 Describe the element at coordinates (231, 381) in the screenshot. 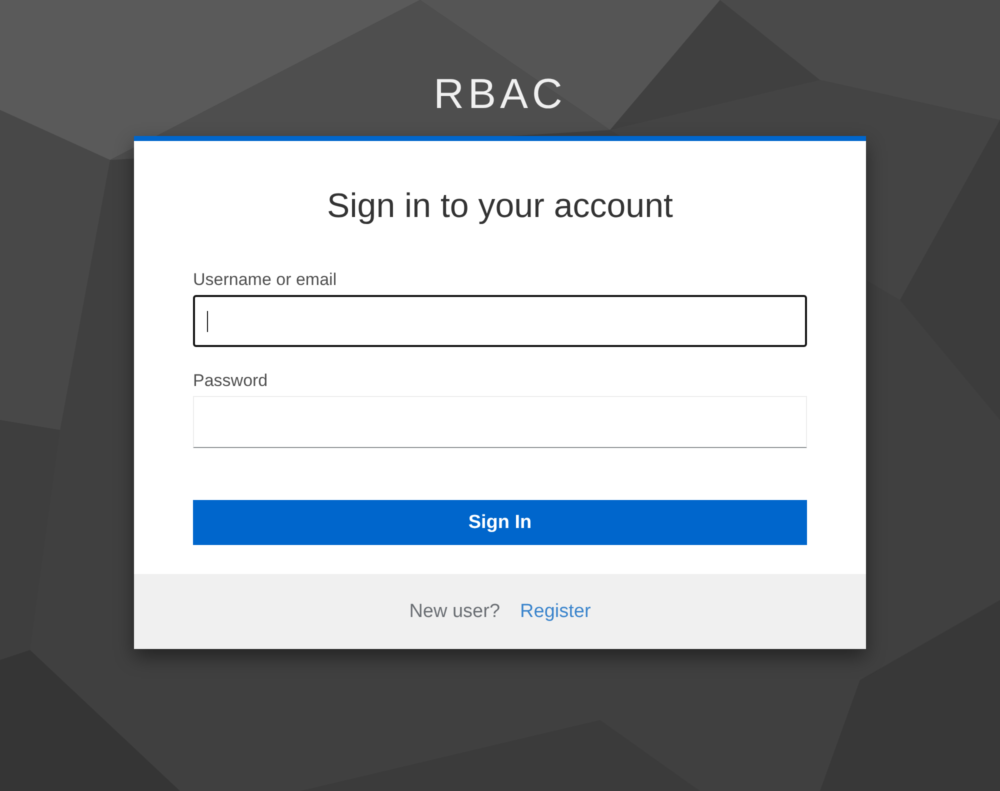

I see `field-label: Password` at that location.